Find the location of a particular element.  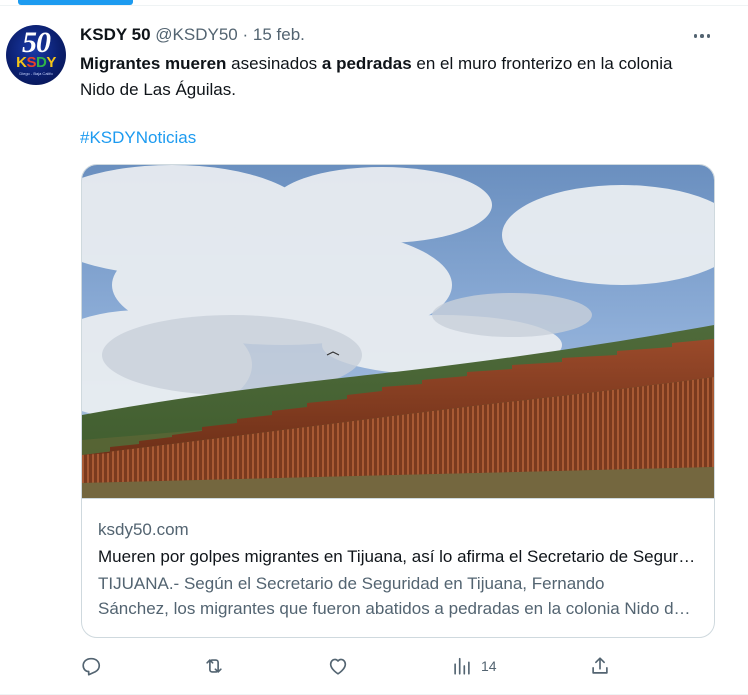

share-button is located at coordinates (600, 666).